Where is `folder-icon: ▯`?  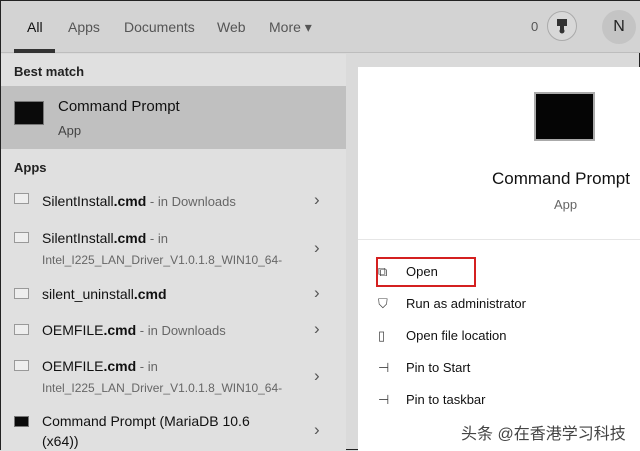 folder-icon: ▯ is located at coordinates (382, 335).